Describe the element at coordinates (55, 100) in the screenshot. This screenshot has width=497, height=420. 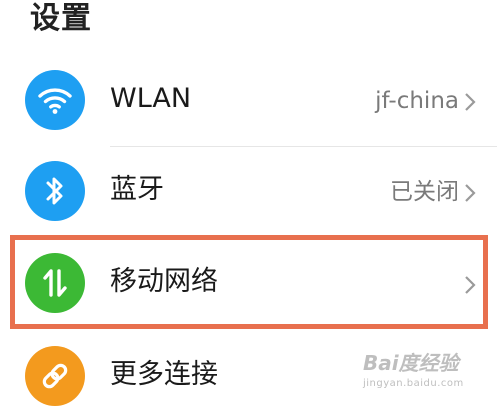
I see `wifi-icon` at that location.